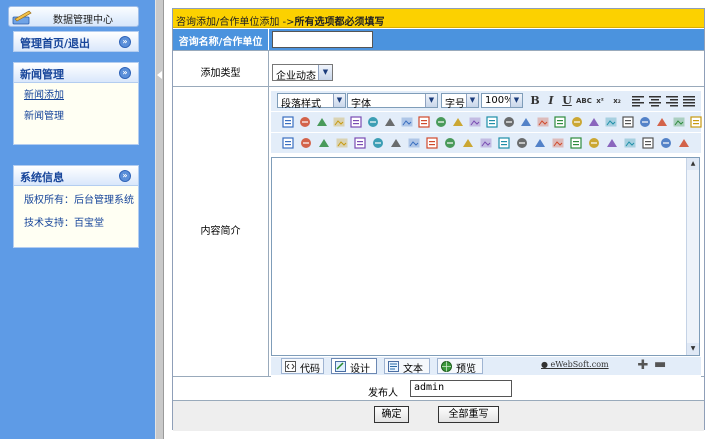 The width and height of the screenshot is (710, 439). Describe the element at coordinates (660, 365) in the screenshot. I see `shrink-editor-icon: ▬` at that location.